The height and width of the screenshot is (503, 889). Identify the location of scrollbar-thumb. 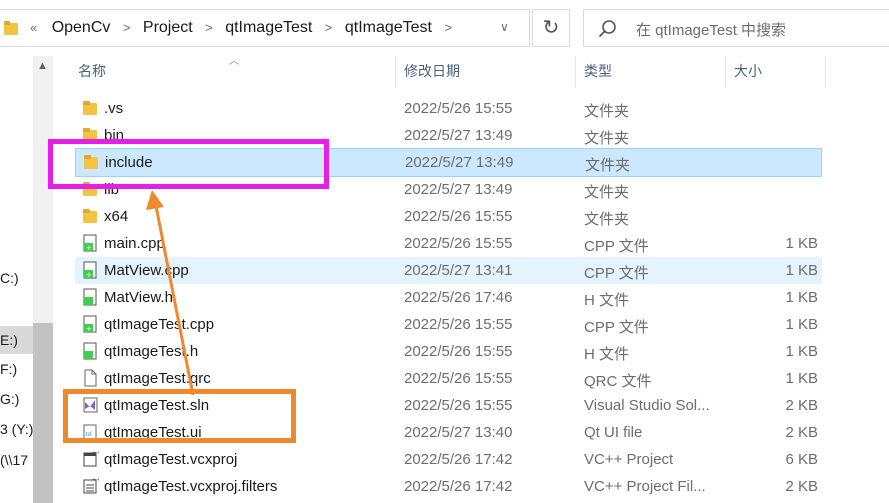
(43, 413).